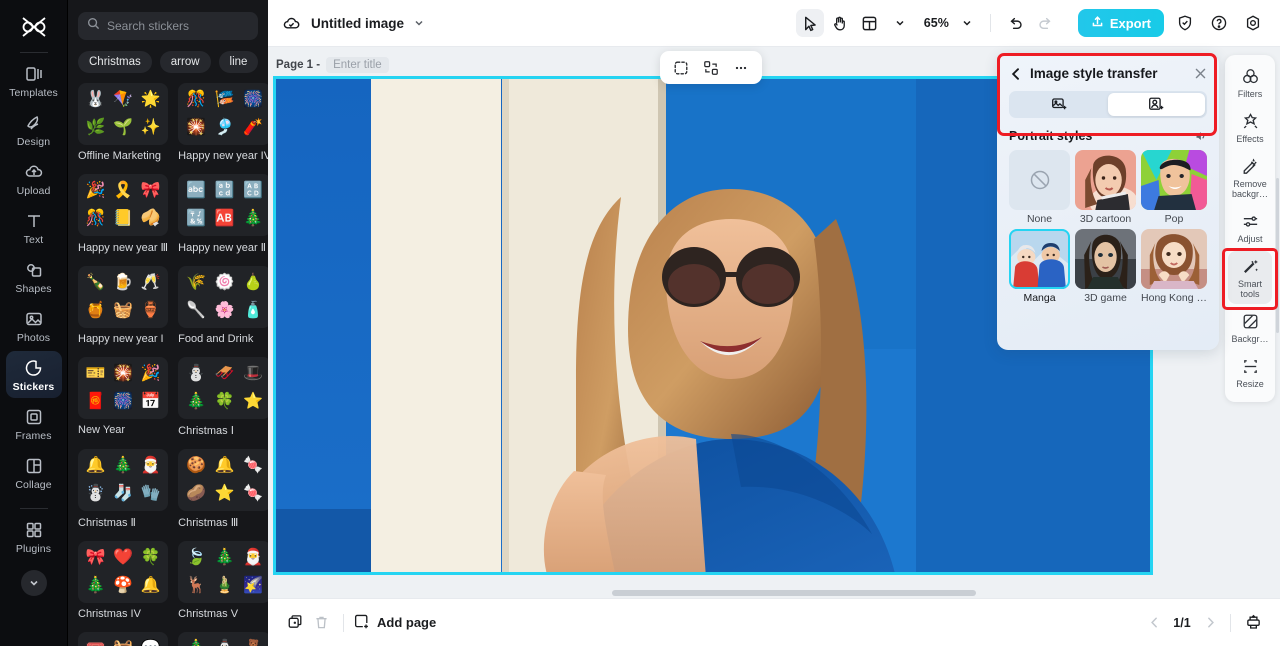  I want to click on tag-chip: arrow, so click(185, 62).